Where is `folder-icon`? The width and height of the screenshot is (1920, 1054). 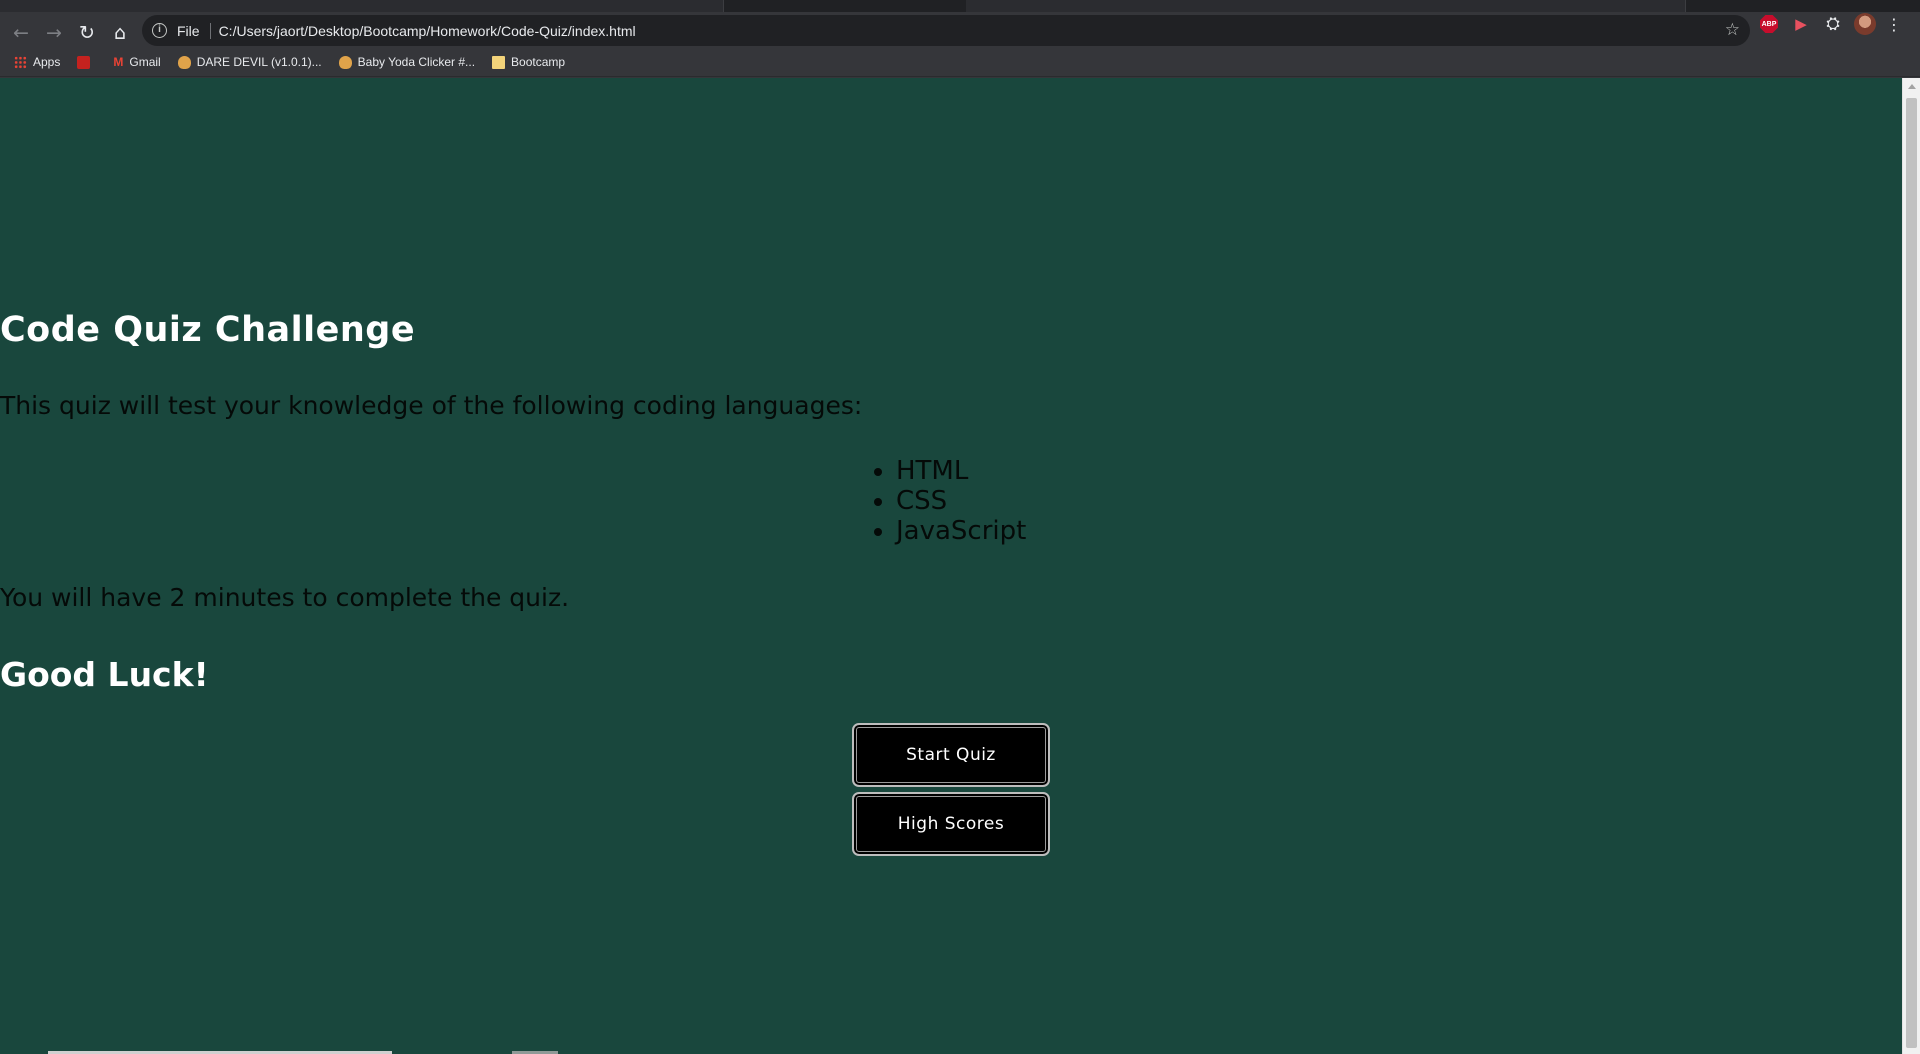
folder-icon is located at coordinates (499, 62).